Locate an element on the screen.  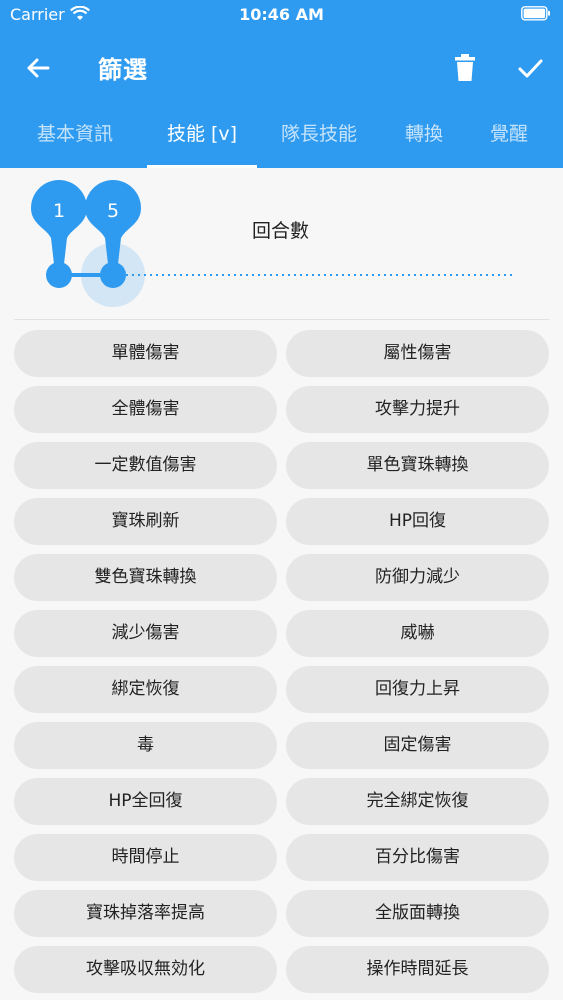
tab-bar: 基本資訊 技能 [v] 隊長技能 轉換 覺醒 is located at coordinates (281, 140).